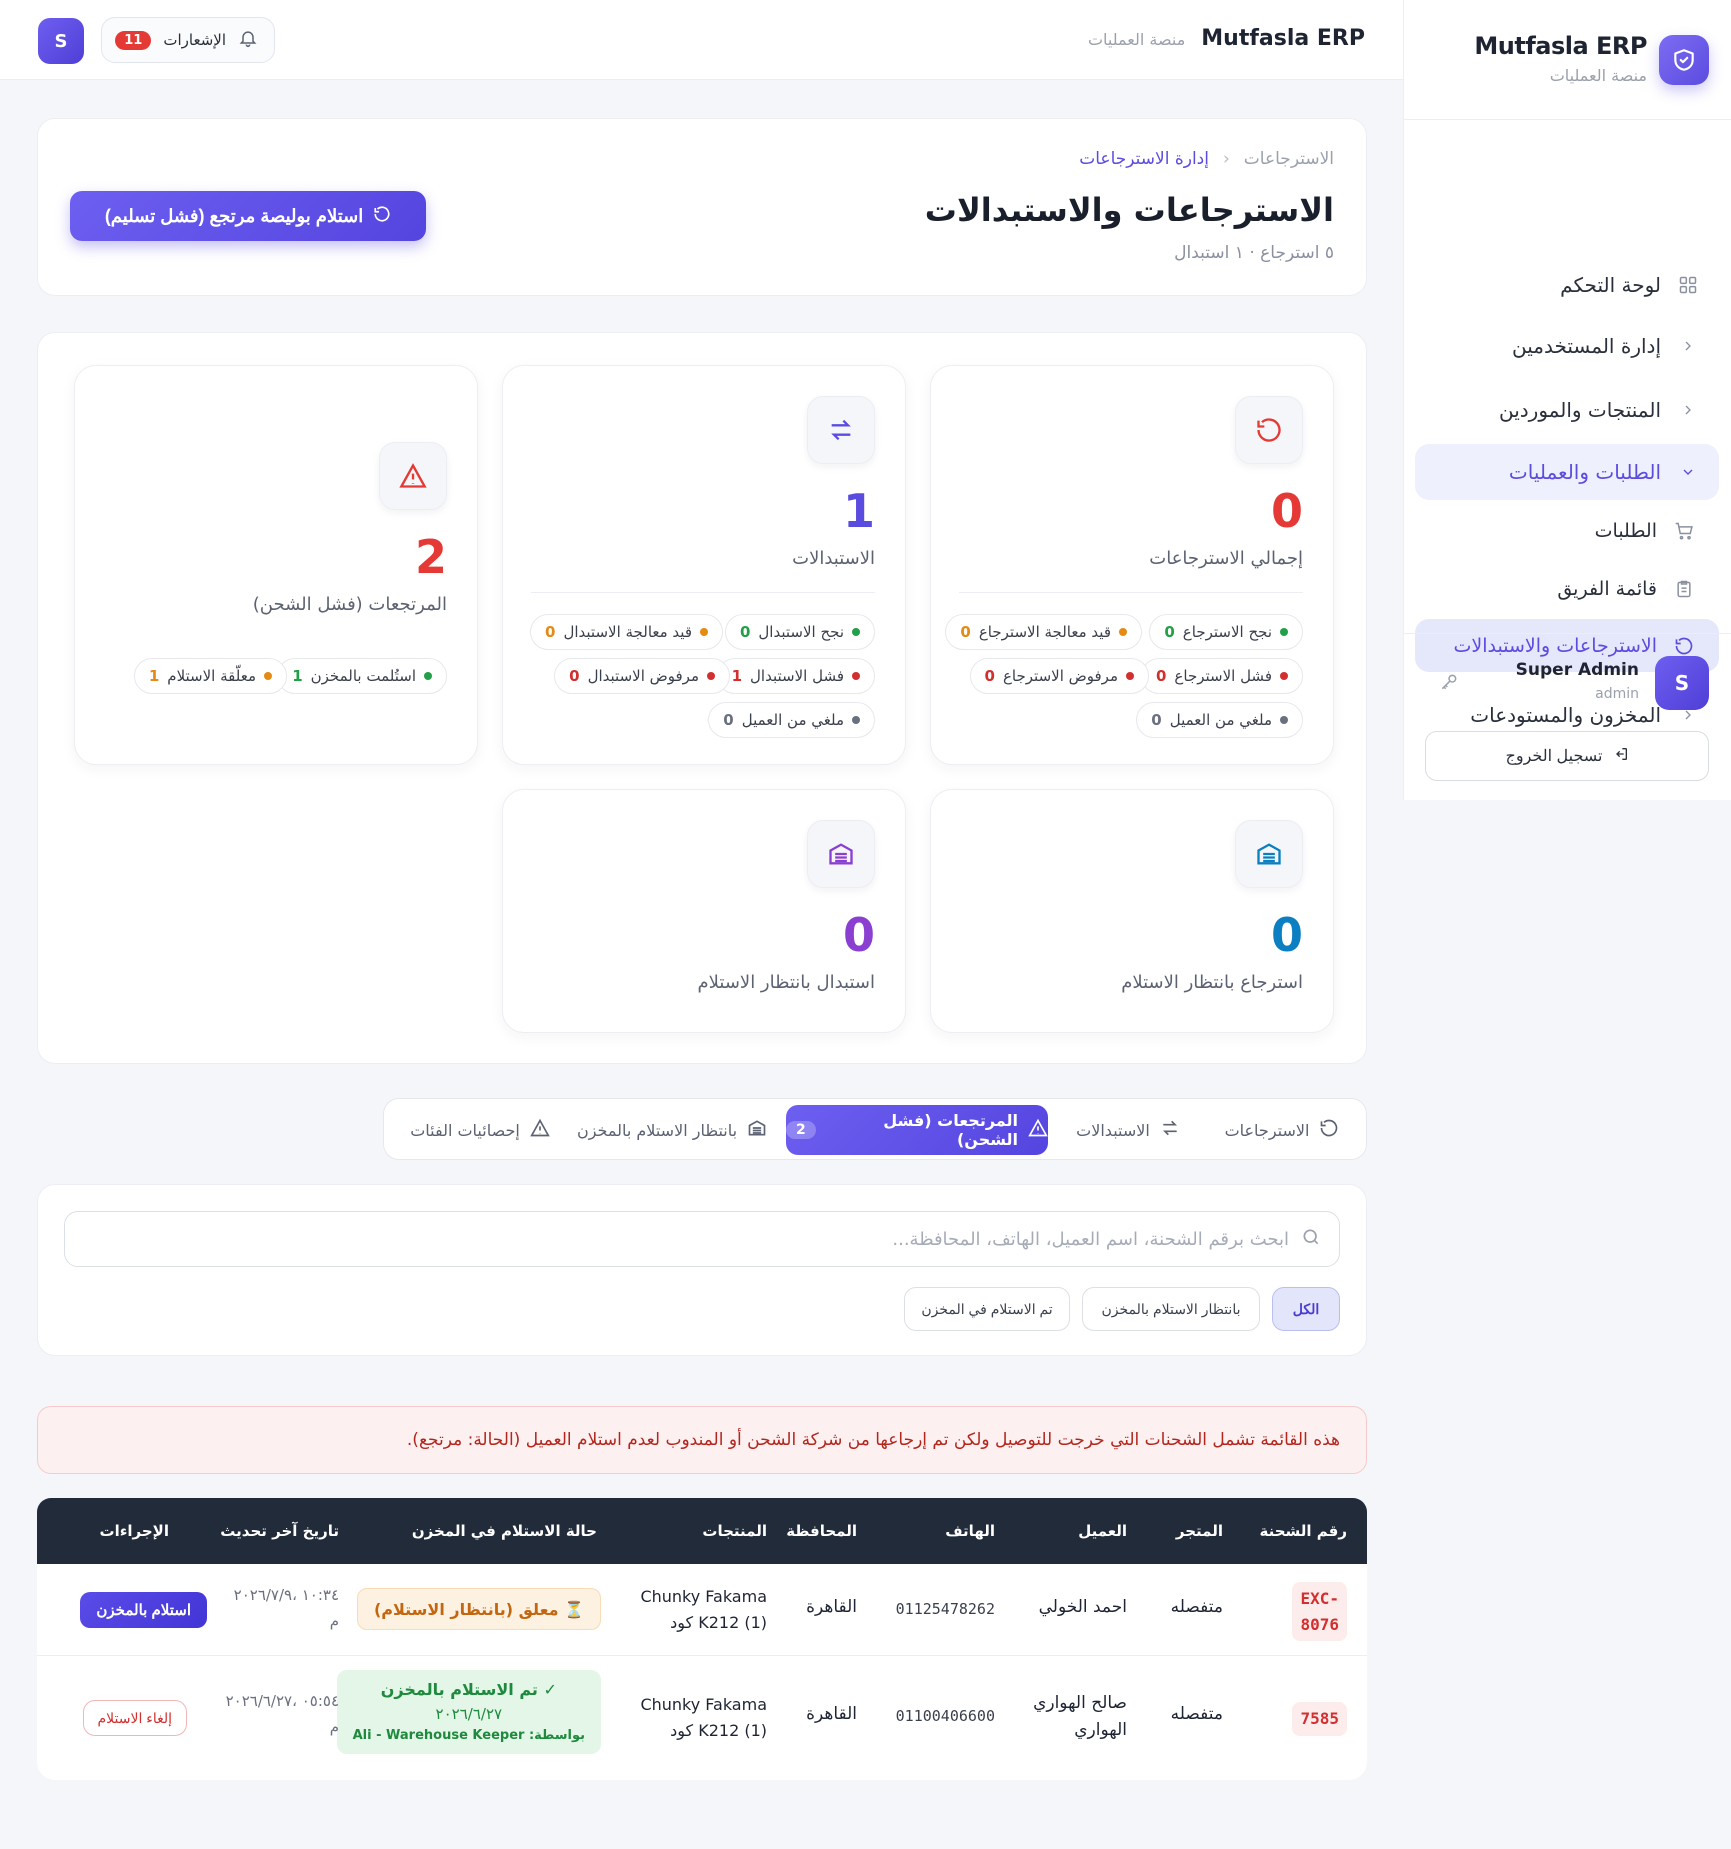 The height and width of the screenshot is (1849, 1731). What do you see at coordinates (1567, 756) in the screenshot?
I see `logout-button: تسجيل الخروج` at bounding box center [1567, 756].